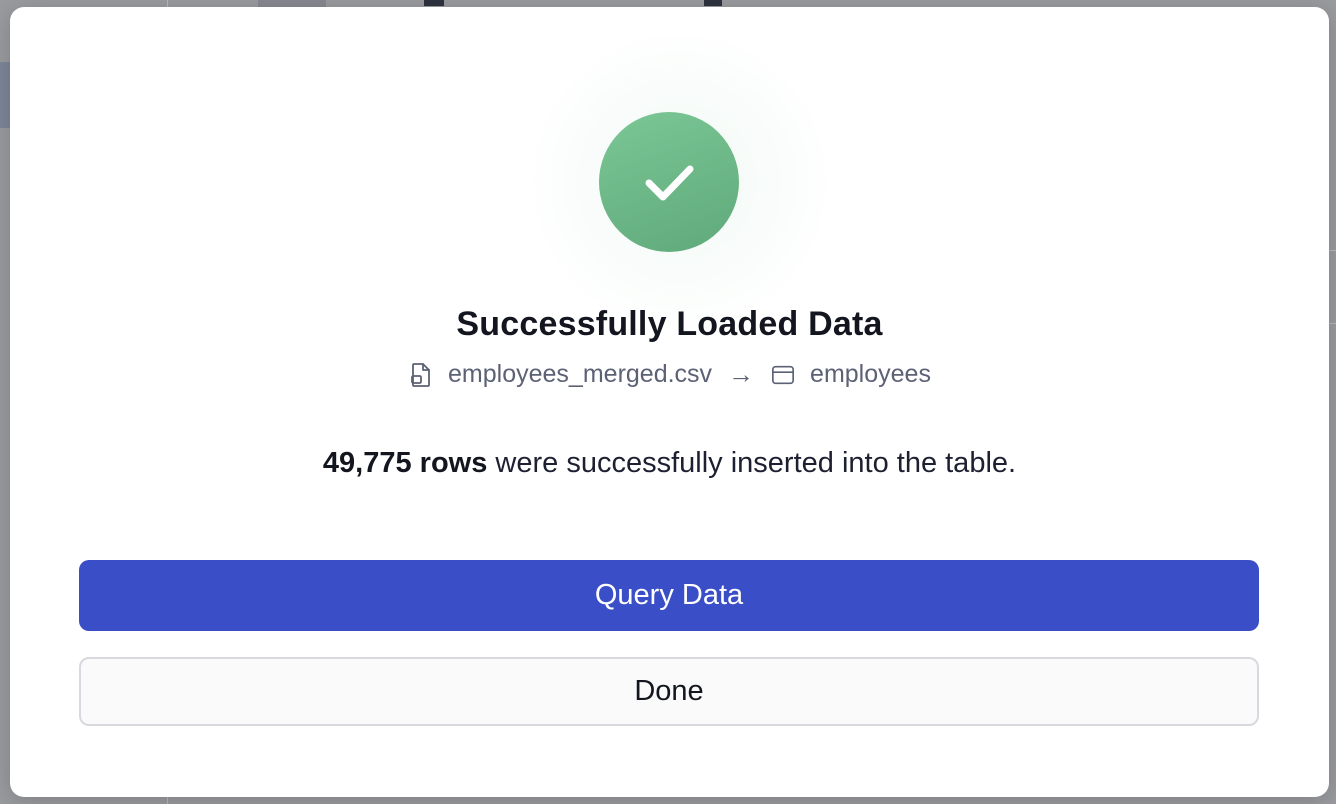 This screenshot has height=804, width=1336. Describe the element at coordinates (580, 374) in the screenshot. I see `source-file-name: employees_merged.csv` at that location.